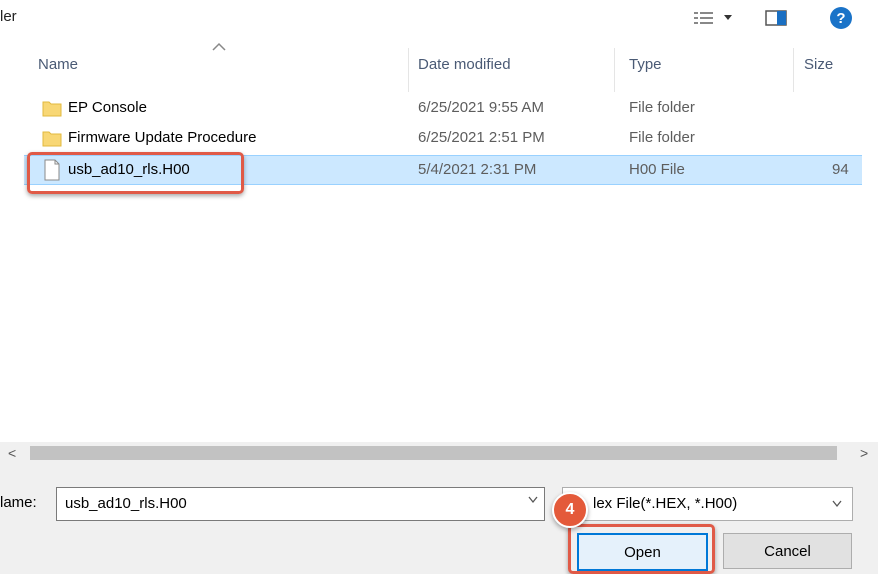 The image size is (878, 574). I want to click on column-header-date: Date modified, so click(464, 64).